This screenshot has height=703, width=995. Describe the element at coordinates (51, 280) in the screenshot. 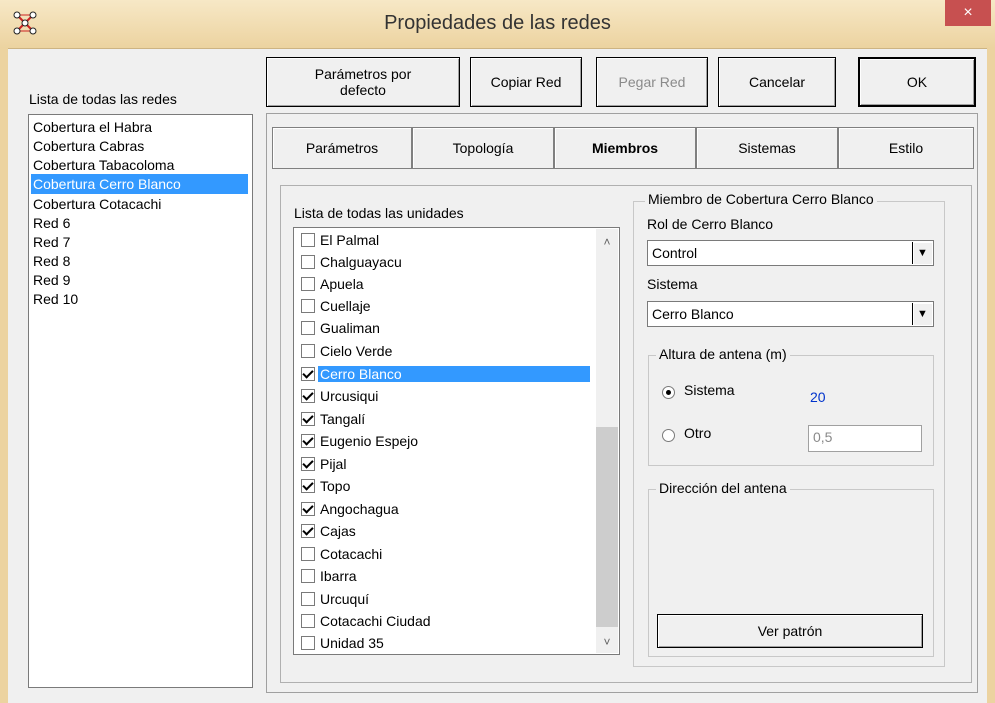

I see `network-item: Red 9` at that location.